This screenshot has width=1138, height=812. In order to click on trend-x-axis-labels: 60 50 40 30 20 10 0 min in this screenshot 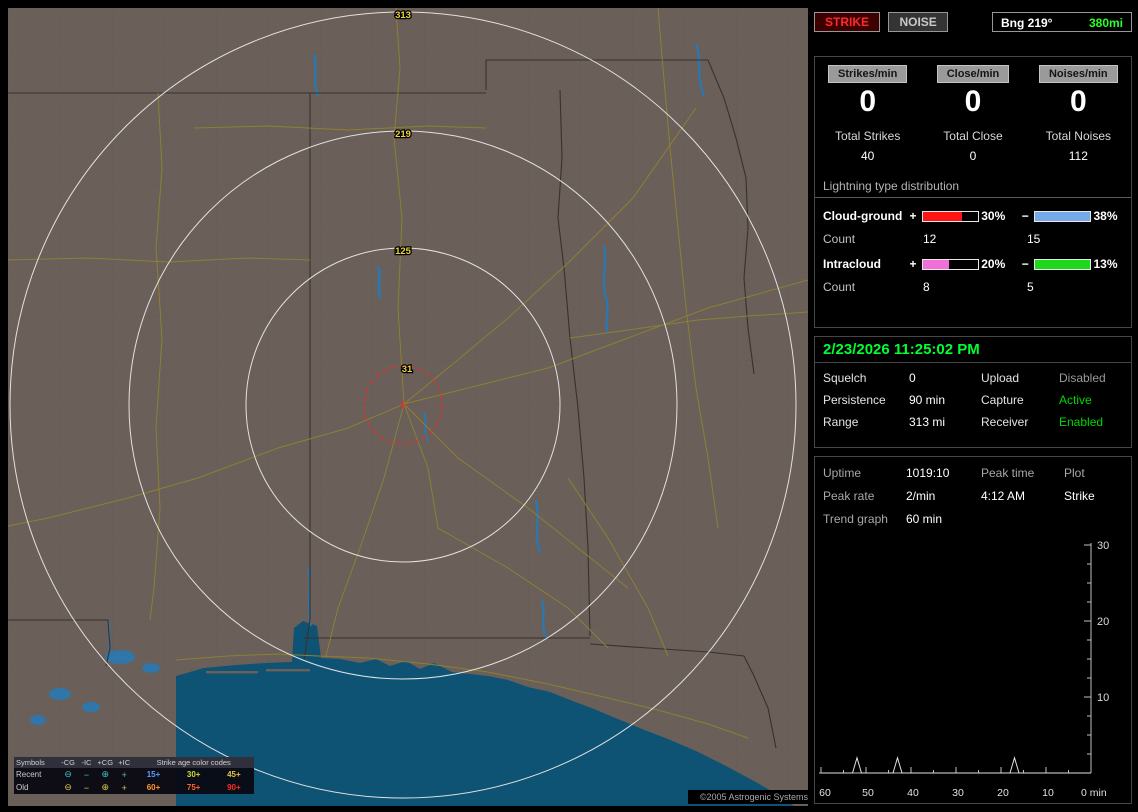, I will do `click(975, 794)`.